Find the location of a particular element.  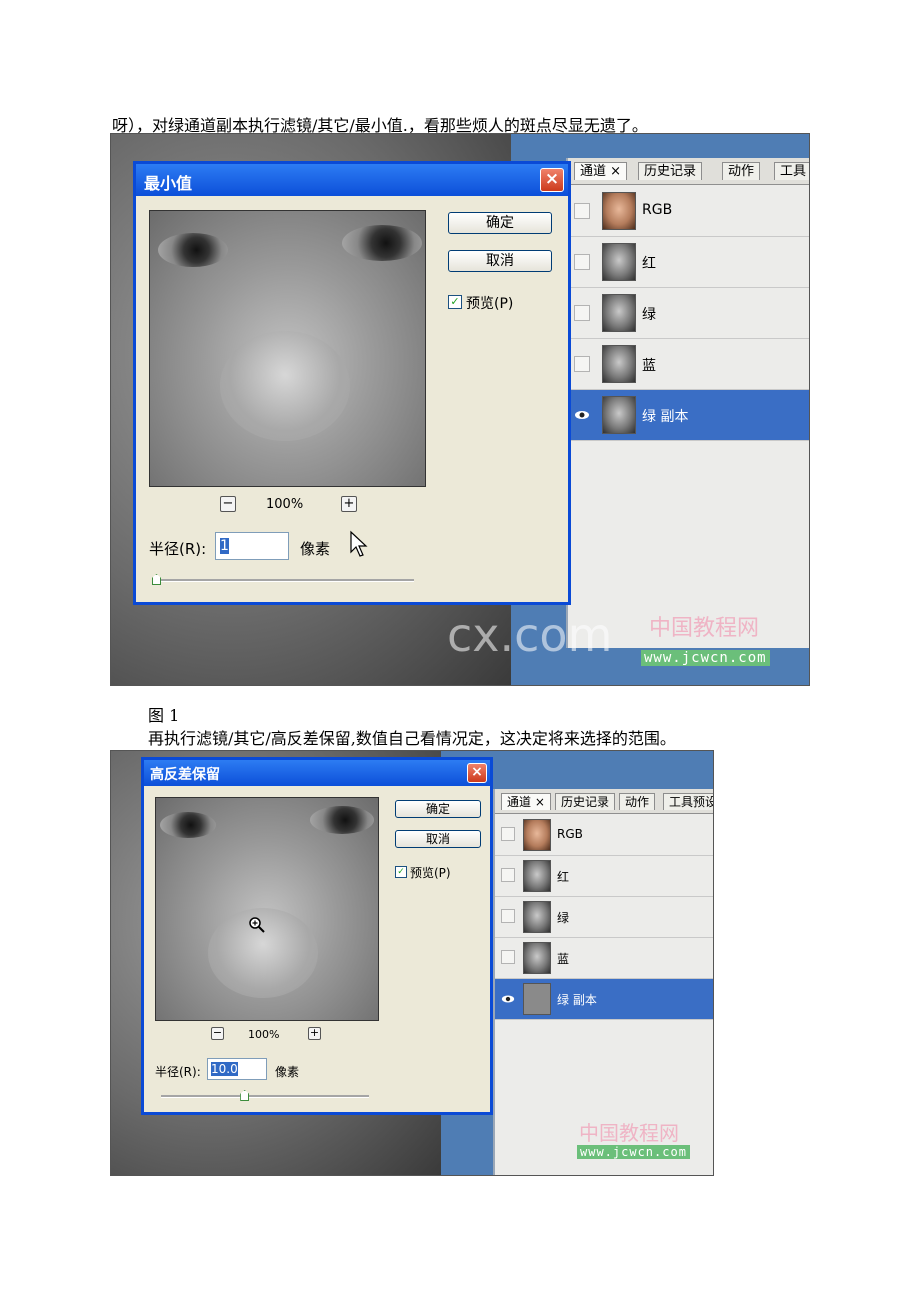

channels-panel: 通道 × 历史记录 动作 工具 RGB 红 绿 蓝 绿 副本 is located at coordinates (687, 403).